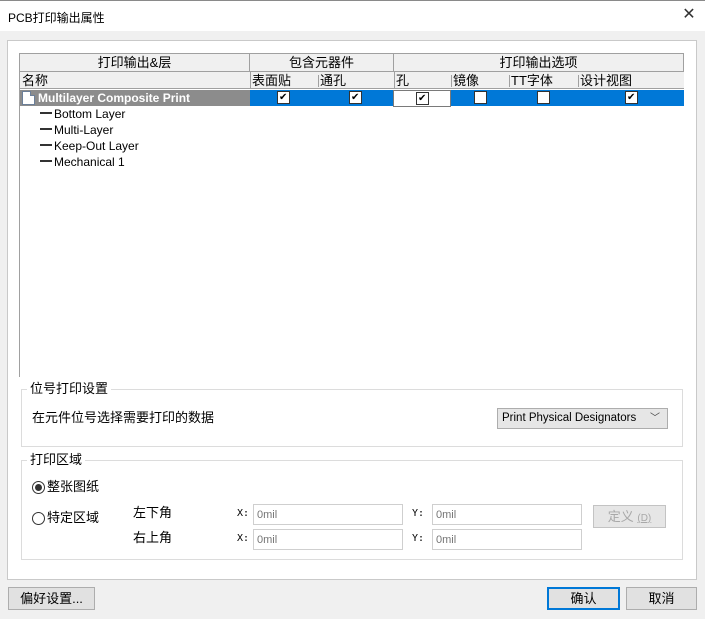 The image size is (705, 619). Describe the element at coordinates (243, 538) in the screenshot. I see `upper-right-x-label: X:` at that location.